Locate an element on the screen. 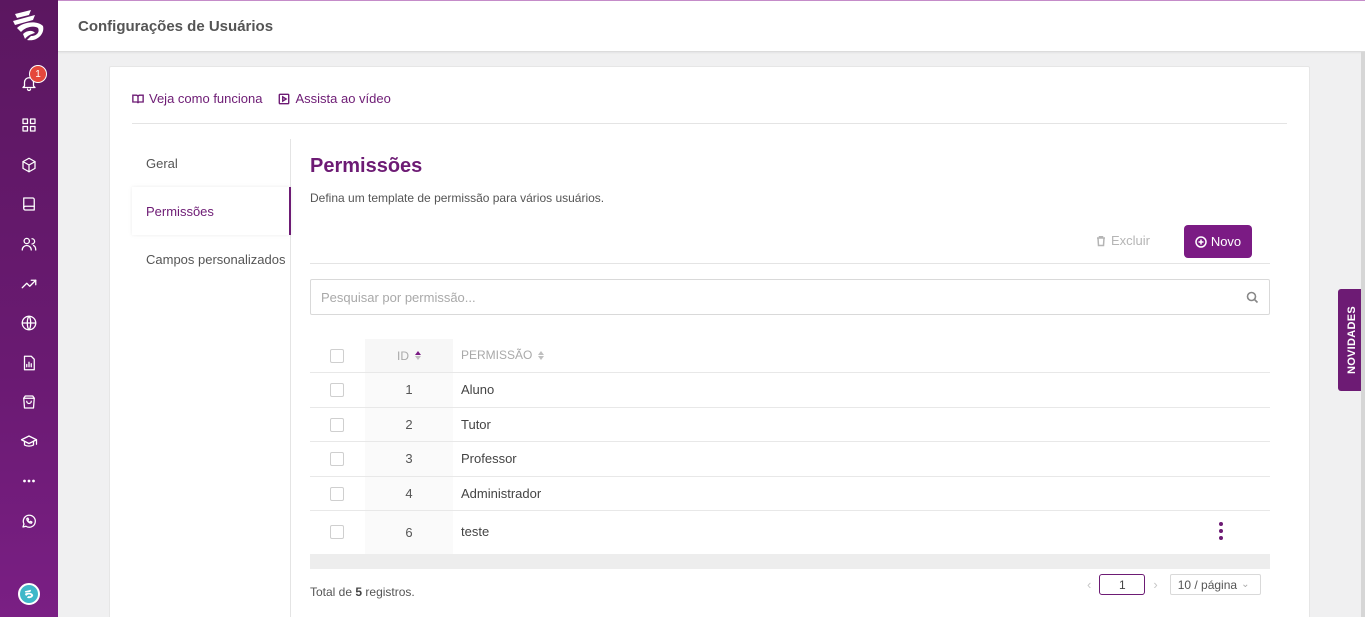 This screenshot has height=617, width=1365. select-all-checkbox is located at coordinates (337, 356).